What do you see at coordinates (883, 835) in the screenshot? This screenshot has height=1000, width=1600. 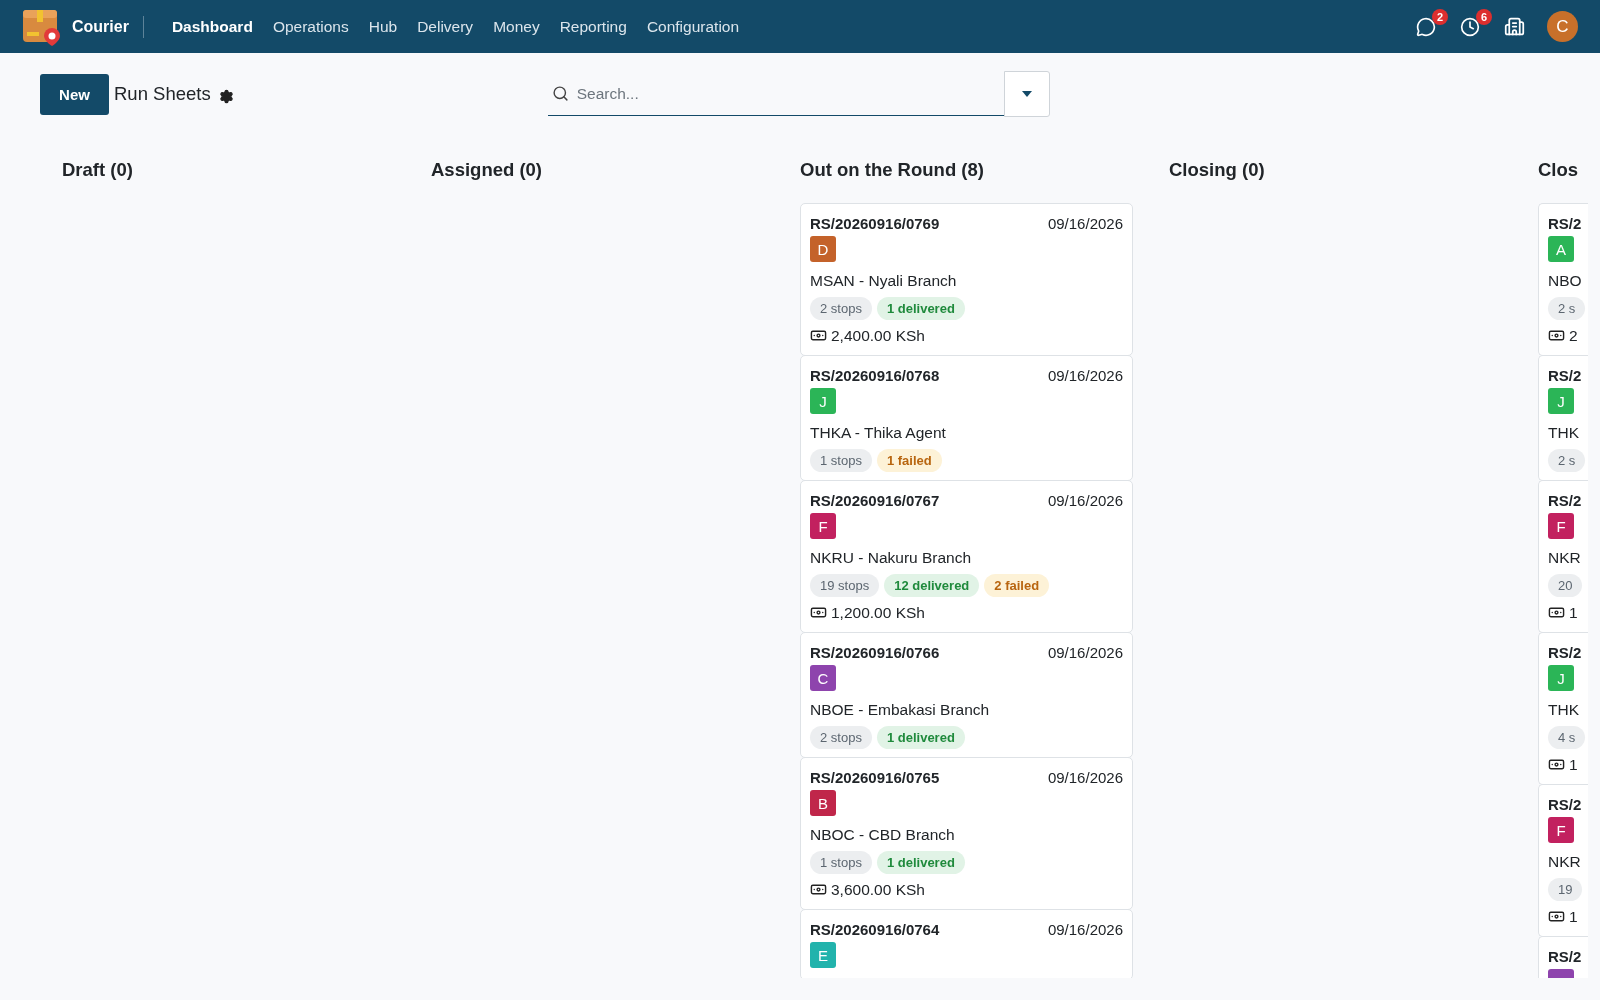 I see `branch-name: NBOC - CBD Branch` at bounding box center [883, 835].